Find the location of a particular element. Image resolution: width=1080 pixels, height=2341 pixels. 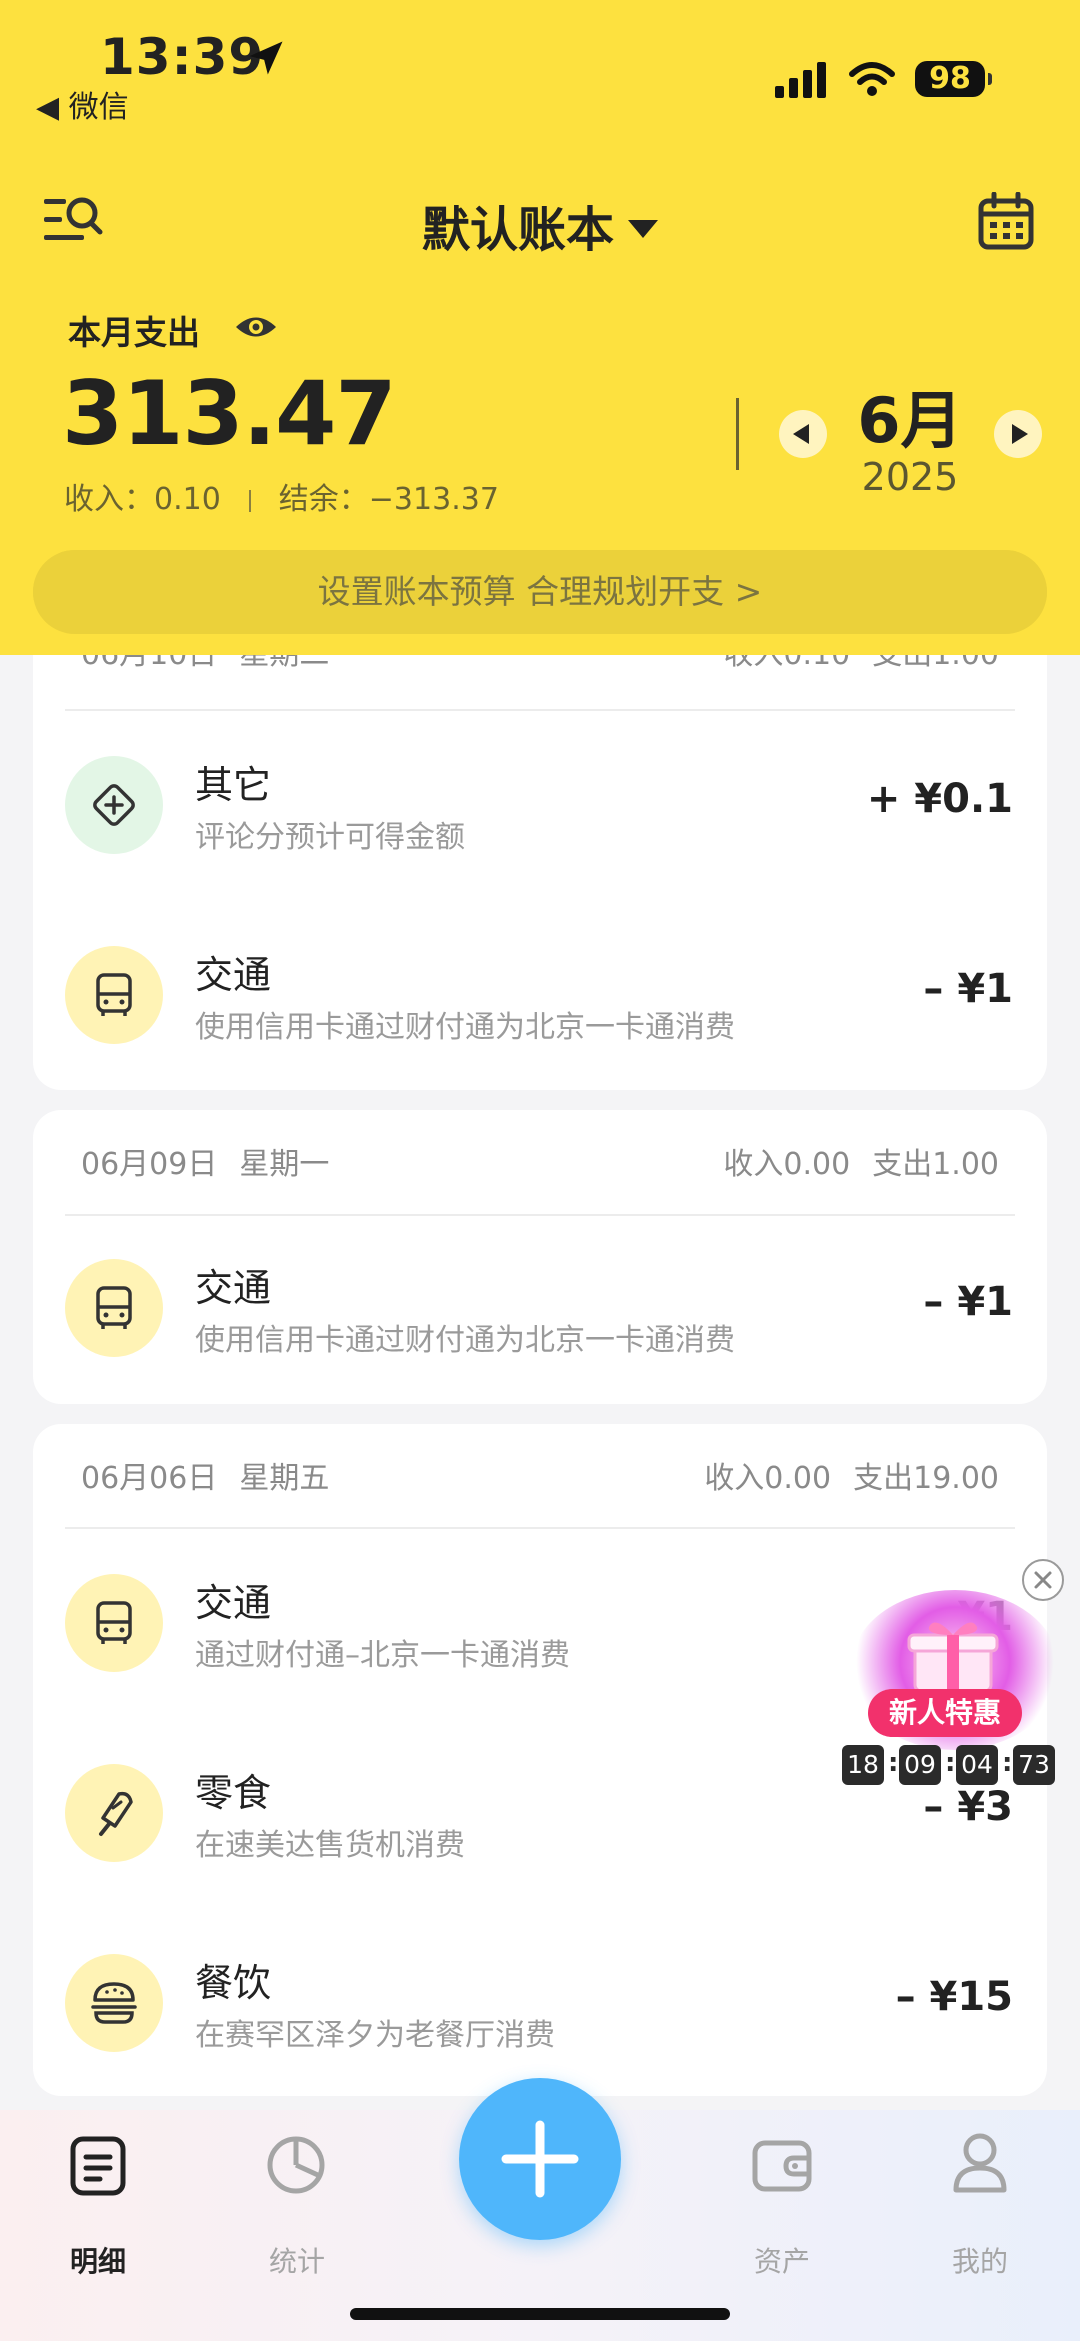

budget-banner-text: 设置账本预算 合理规划开支 > is located at coordinates (540, 591).